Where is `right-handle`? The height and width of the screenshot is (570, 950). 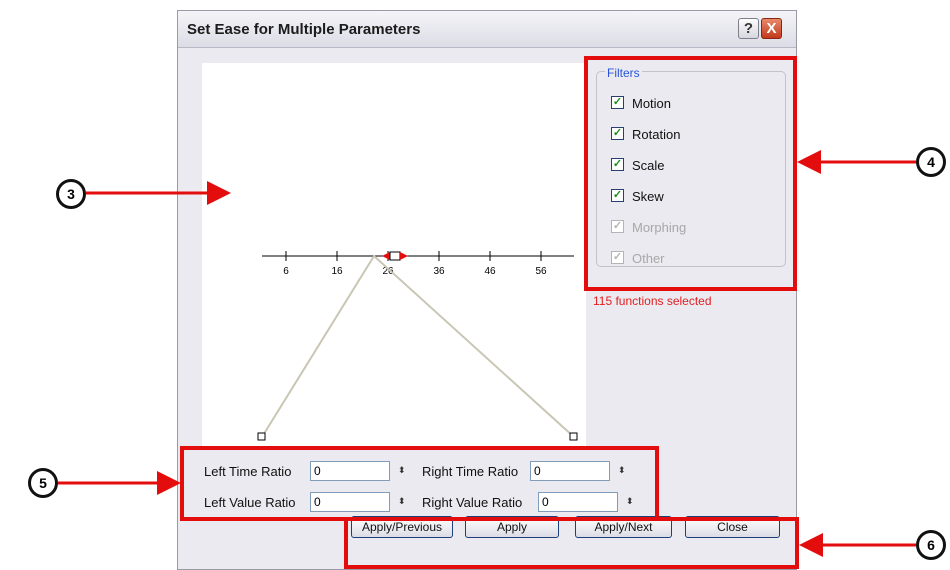
right-handle is located at coordinates (573, 436).